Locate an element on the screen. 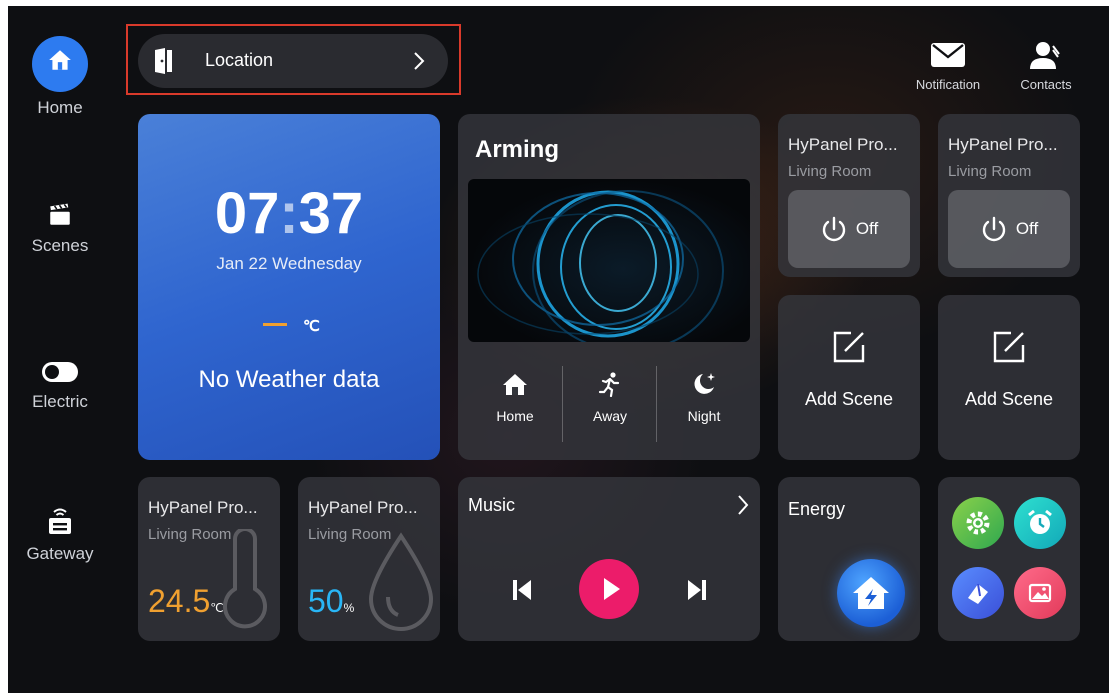 This screenshot has height=693, width=1109. play-icon is located at coordinates (612, 589).